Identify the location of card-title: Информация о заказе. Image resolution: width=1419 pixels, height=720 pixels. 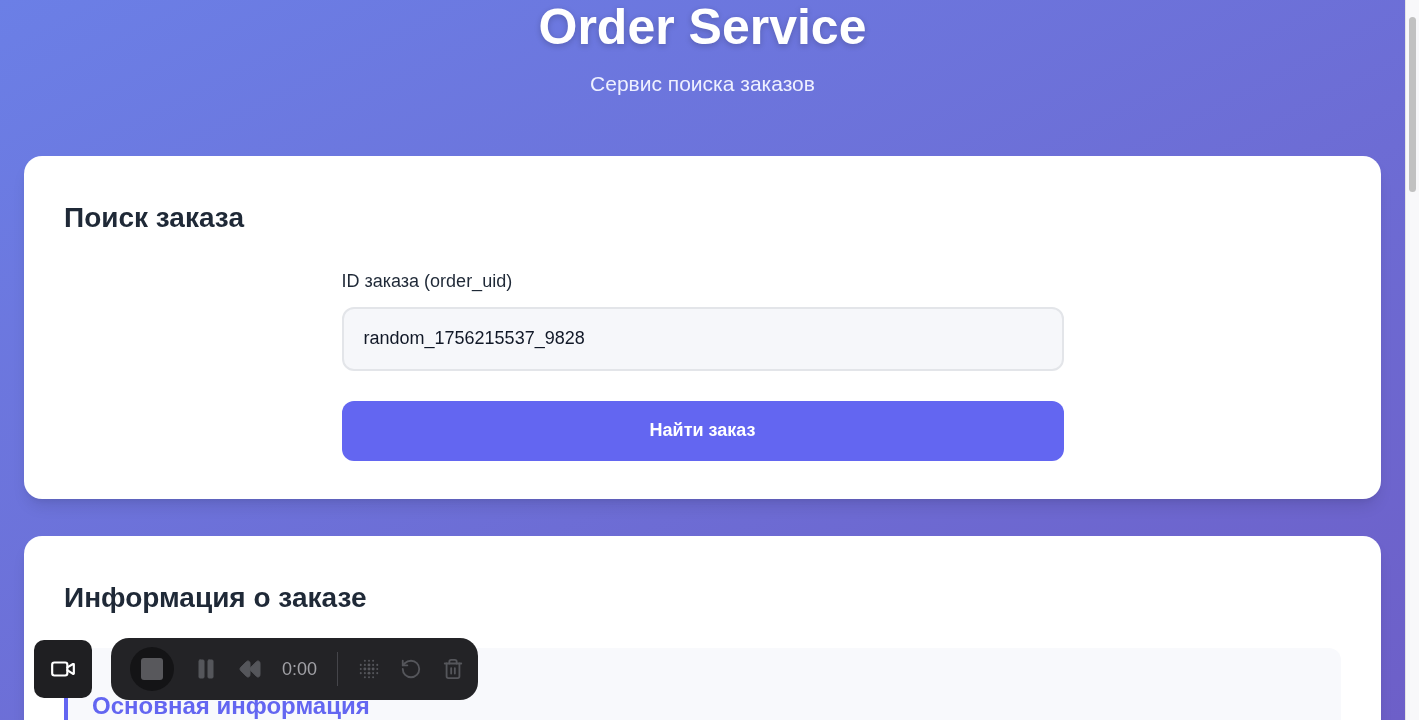
(216, 597).